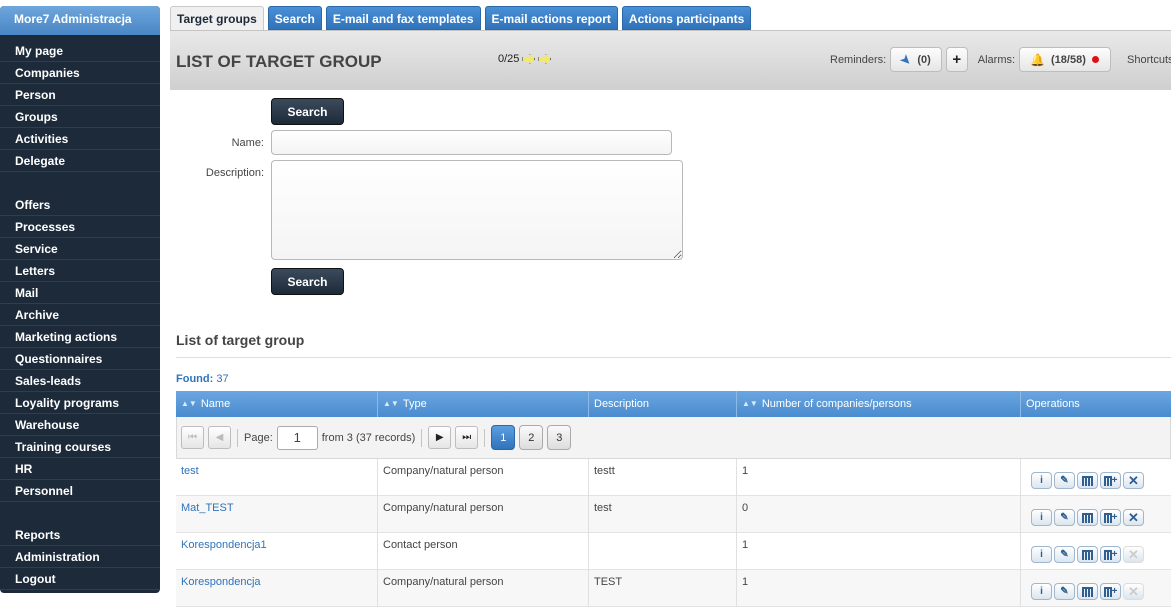  Describe the element at coordinates (80, 403) in the screenshot. I see `sidebar-item-loyality-programs: Loyality programs` at that location.